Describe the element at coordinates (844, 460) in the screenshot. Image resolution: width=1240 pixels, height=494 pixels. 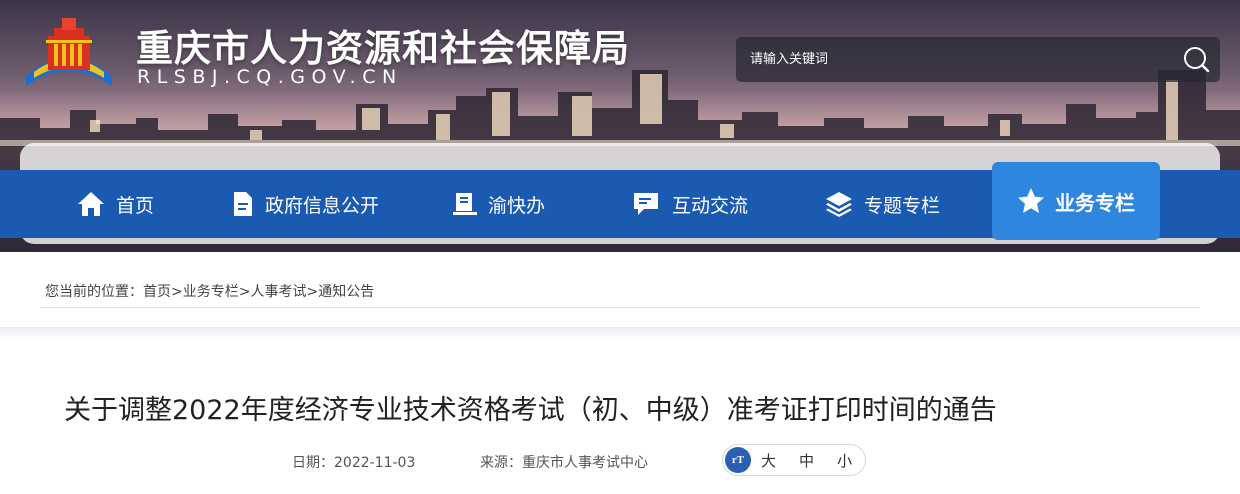
I see `font-size-small-button: 小` at that location.